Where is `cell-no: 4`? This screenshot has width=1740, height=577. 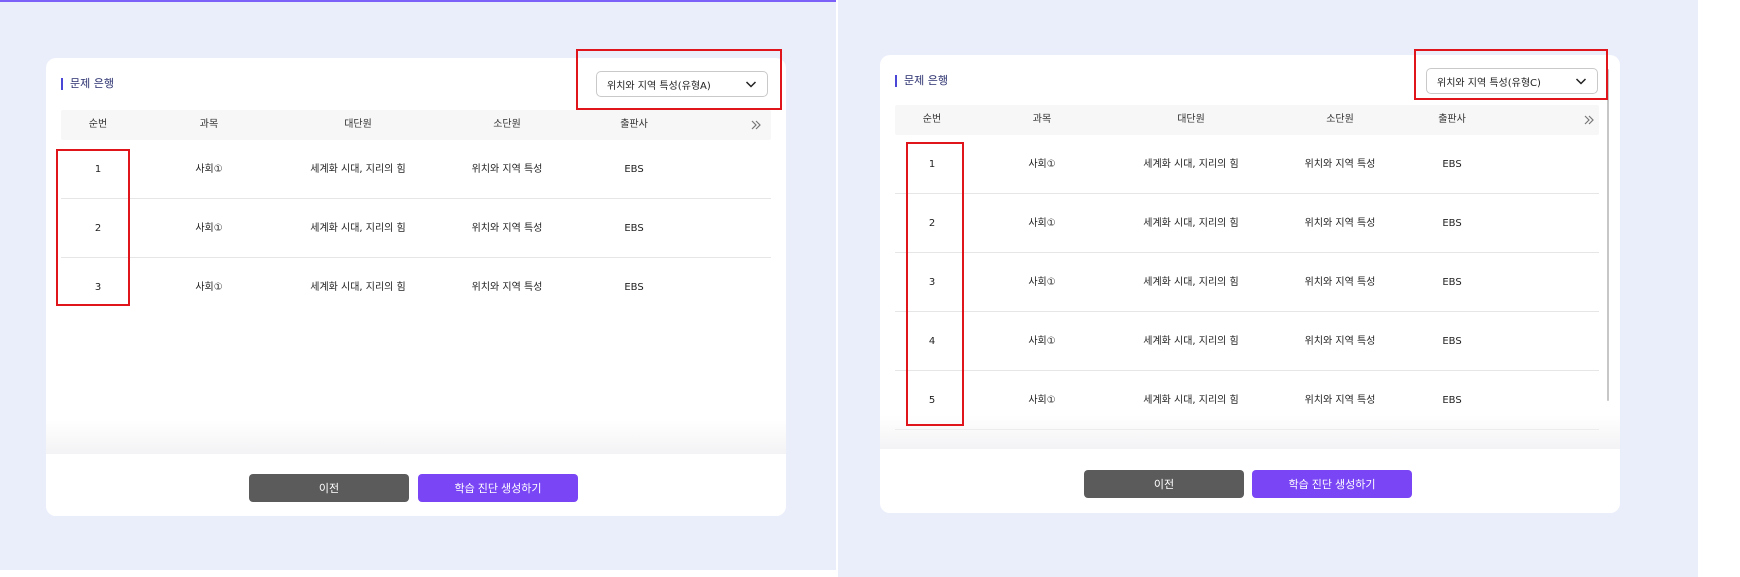
cell-no: 4 is located at coordinates (932, 341).